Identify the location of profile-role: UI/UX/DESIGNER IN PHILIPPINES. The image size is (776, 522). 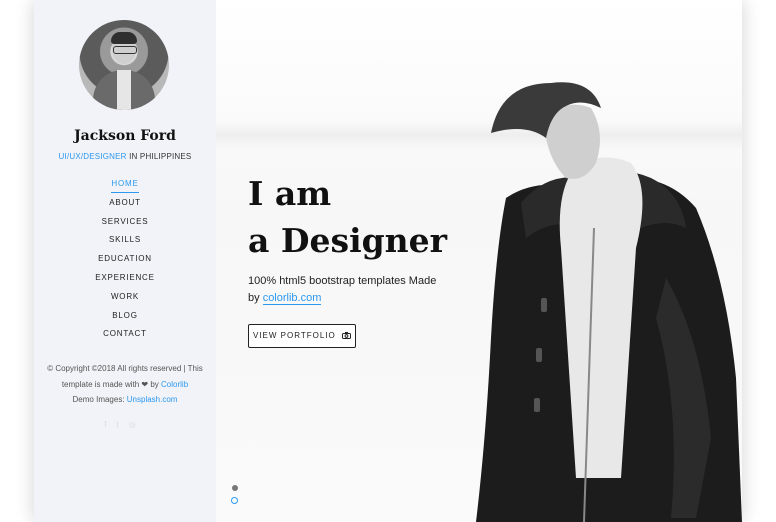
(125, 156).